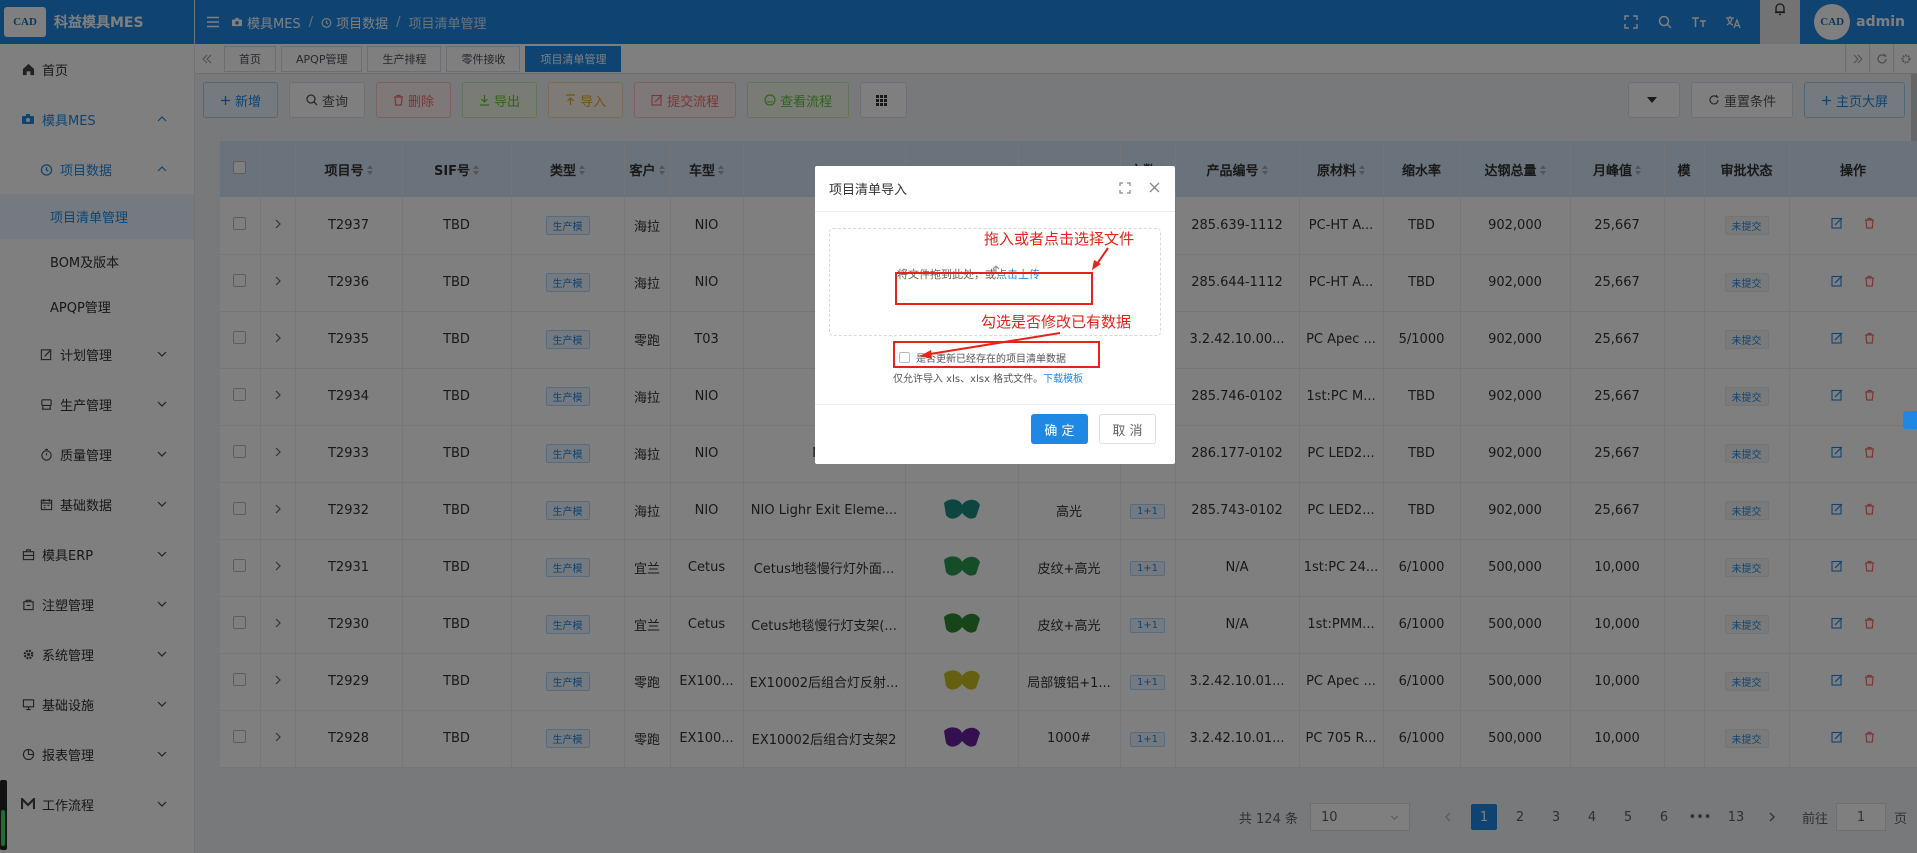 The width and height of the screenshot is (1917, 853). What do you see at coordinates (994, 288) in the screenshot?
I see `annotation-box-upload` at bounding box center [994, 288].